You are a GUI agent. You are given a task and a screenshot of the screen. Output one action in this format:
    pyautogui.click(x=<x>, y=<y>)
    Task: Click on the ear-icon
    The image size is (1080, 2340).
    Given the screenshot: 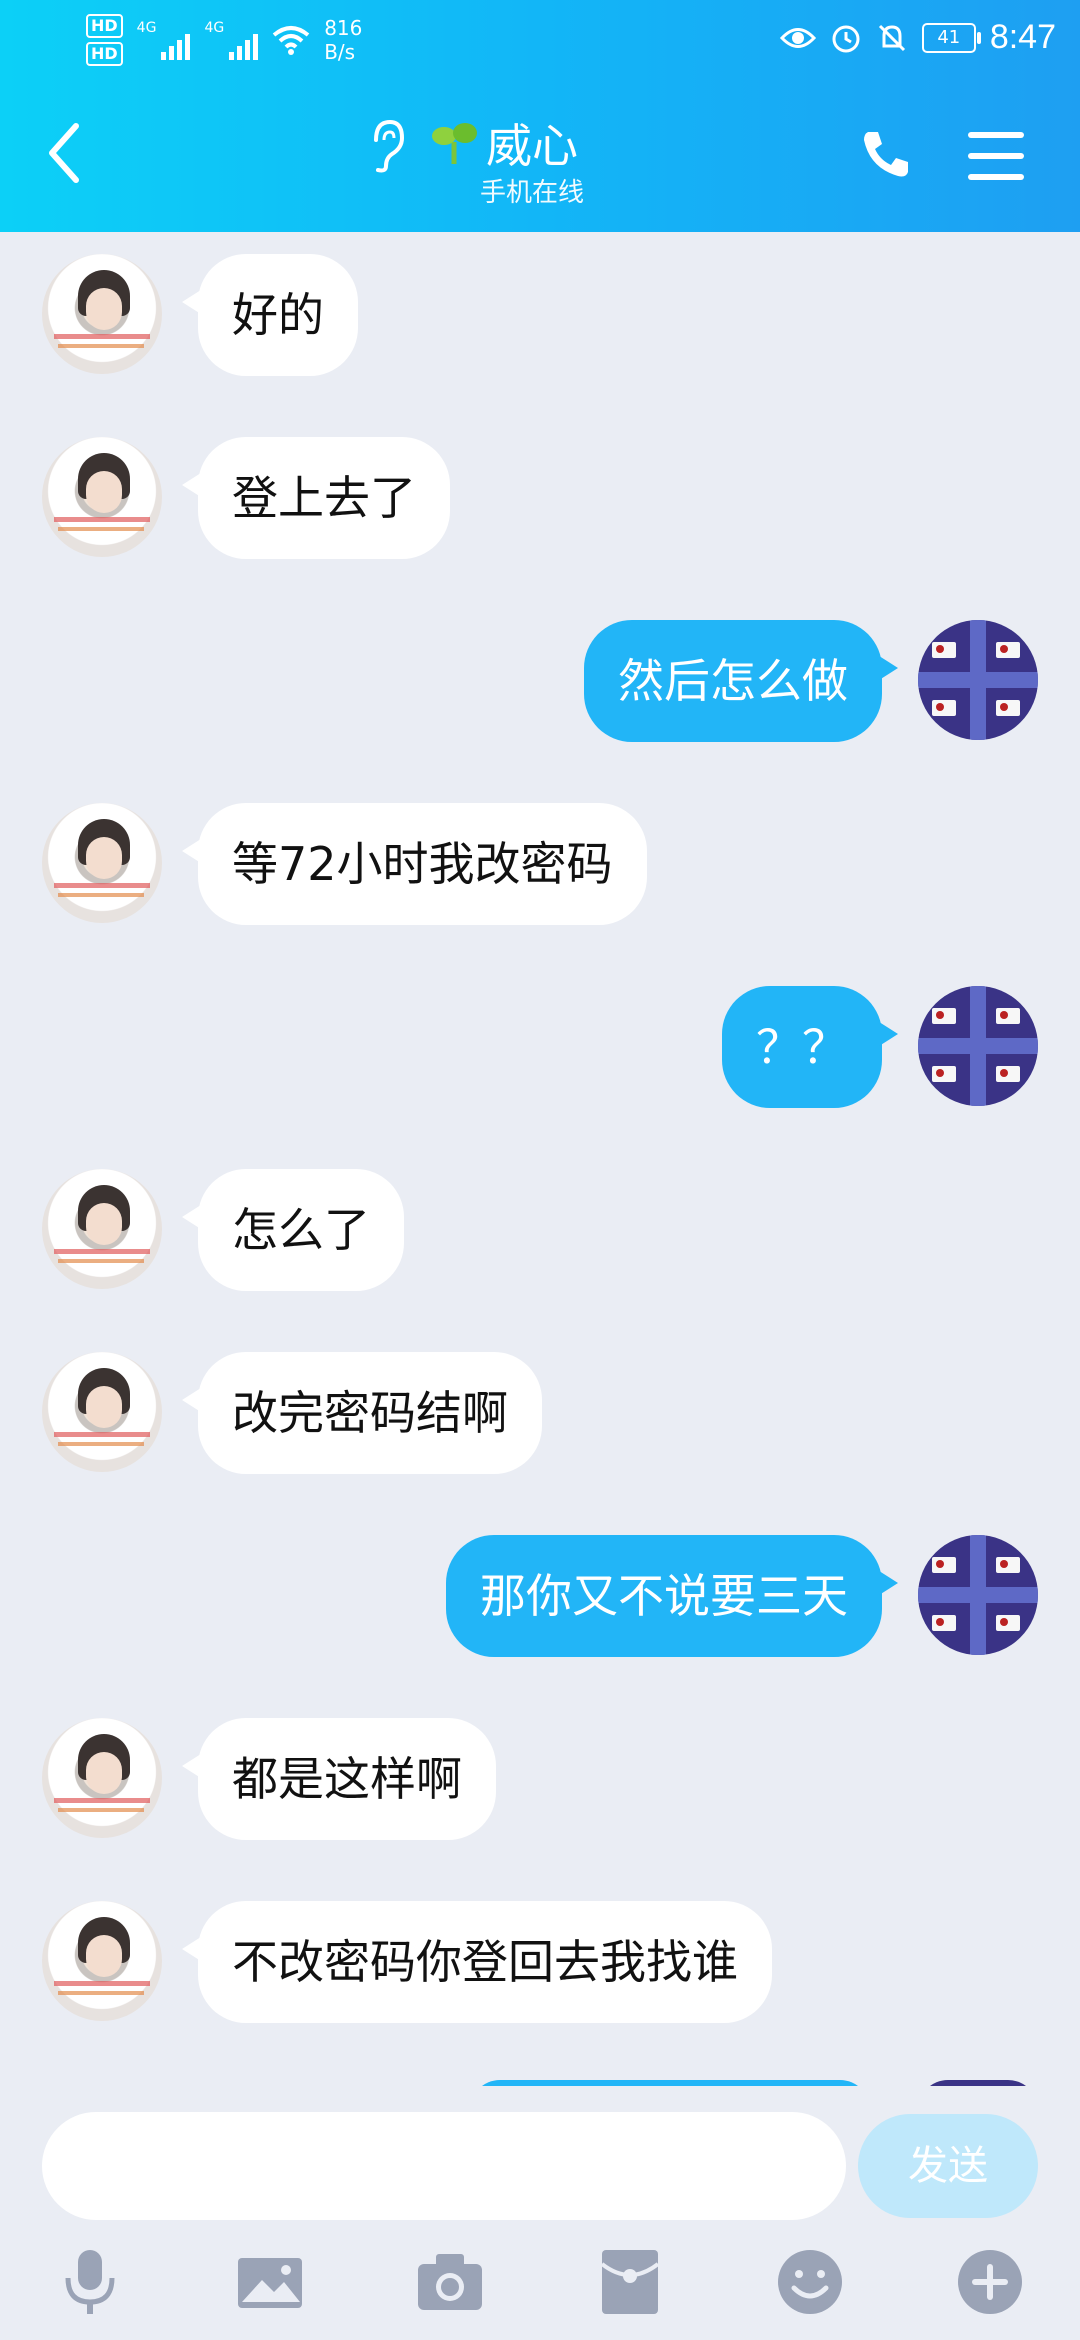 What is the action you would take?
    pyautogui.click(x=386, y=146)
    